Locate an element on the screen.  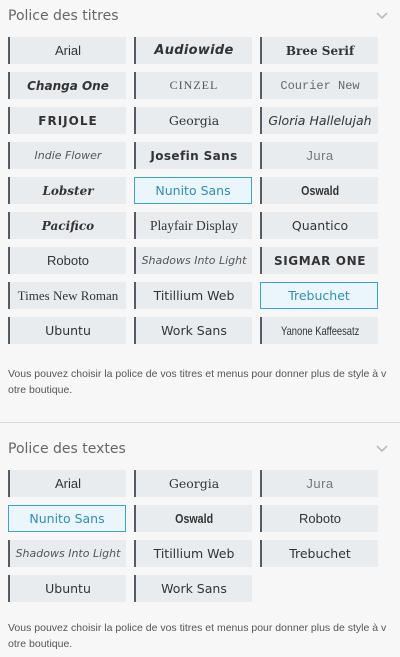
font-option-frijole: Frijole is located at coordinates (67, 120).